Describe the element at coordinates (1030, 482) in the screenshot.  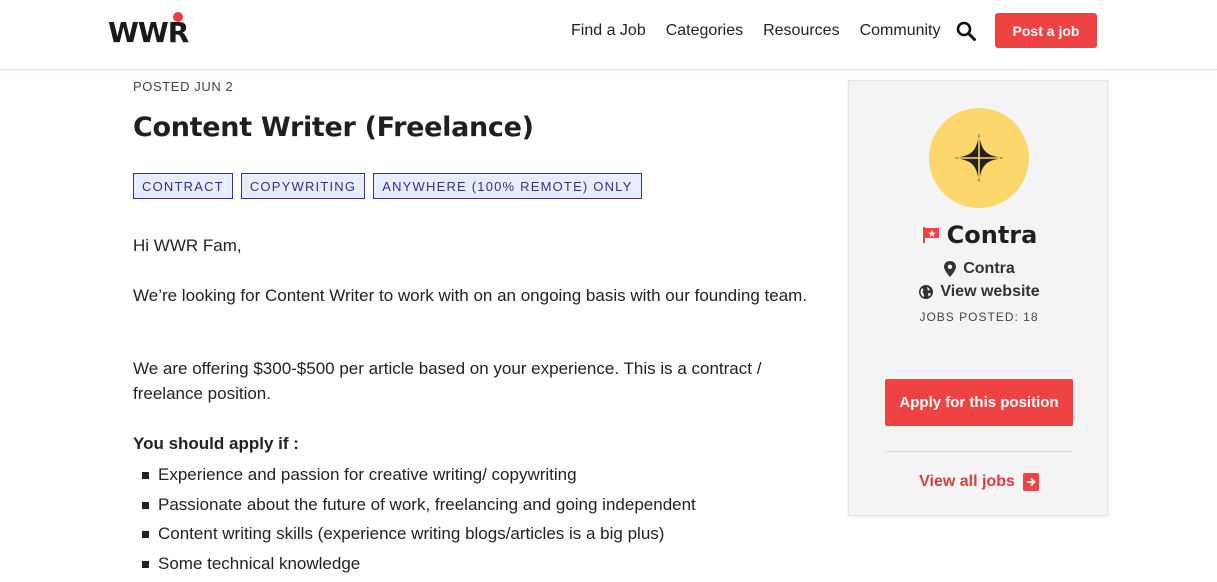
I see `arrow-right-icon` at that location.